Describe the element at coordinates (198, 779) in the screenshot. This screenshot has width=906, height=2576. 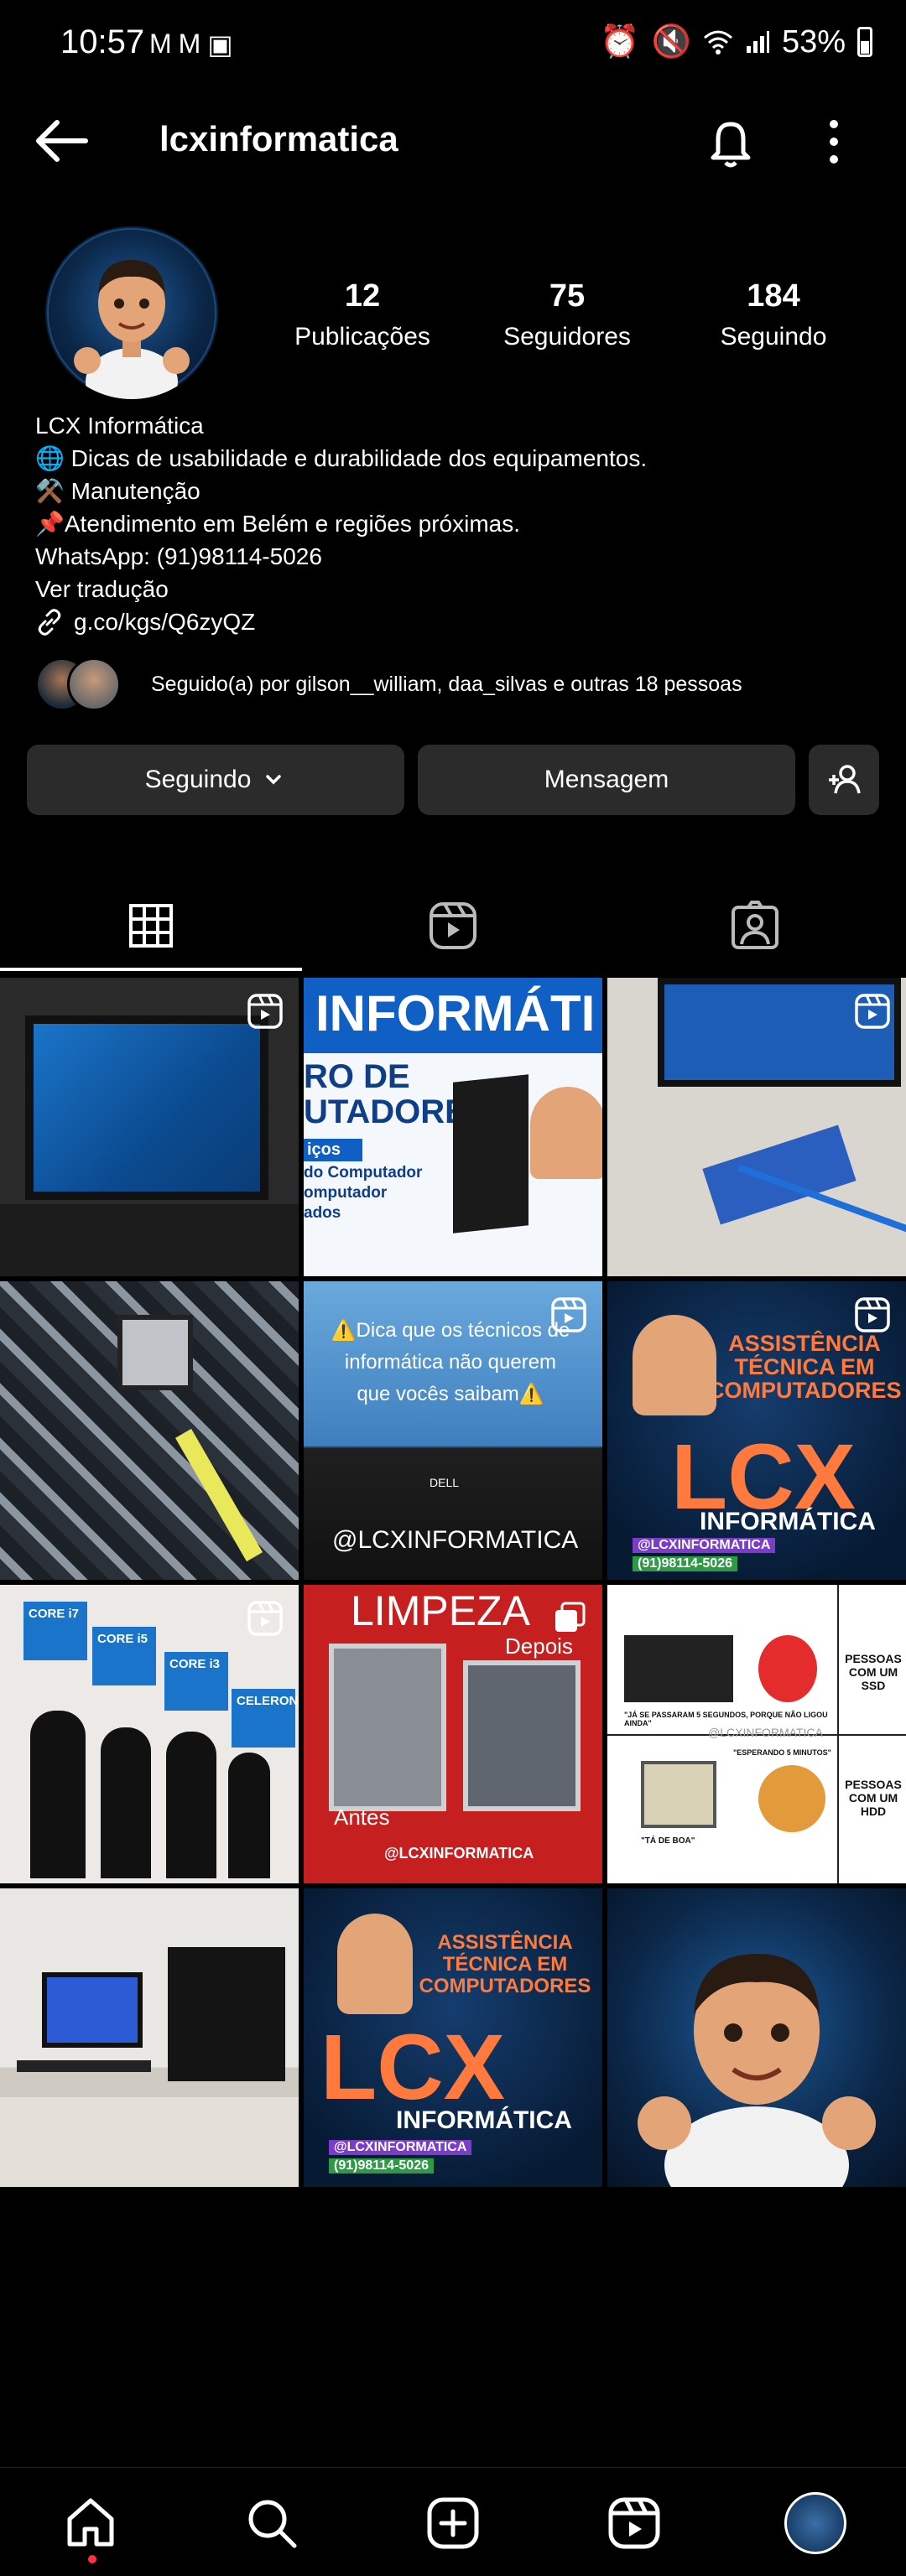
I see `following-button-label: Seguindo` at that location.